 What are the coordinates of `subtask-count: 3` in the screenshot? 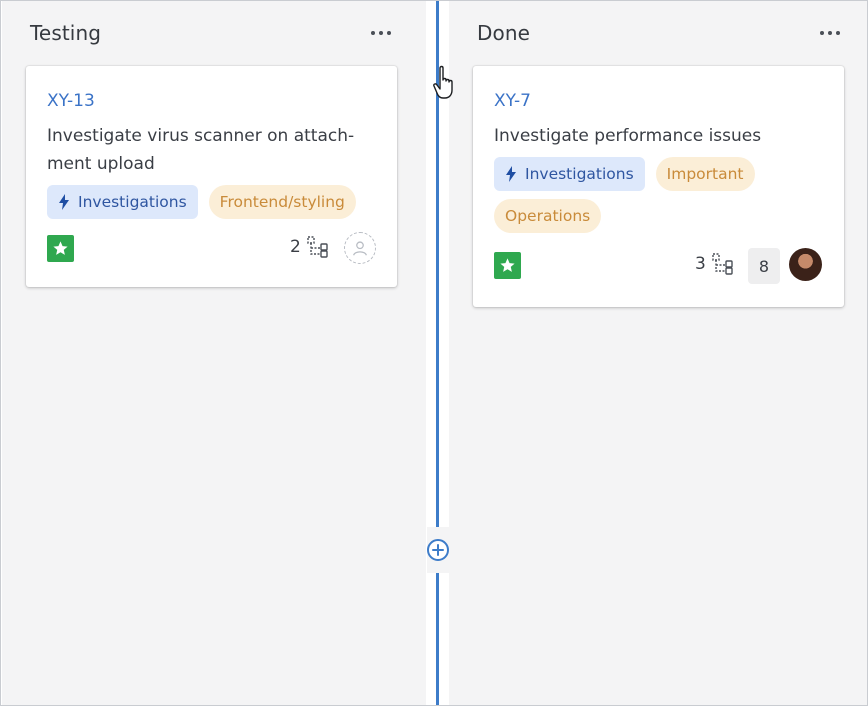 It's located at (715, 264).